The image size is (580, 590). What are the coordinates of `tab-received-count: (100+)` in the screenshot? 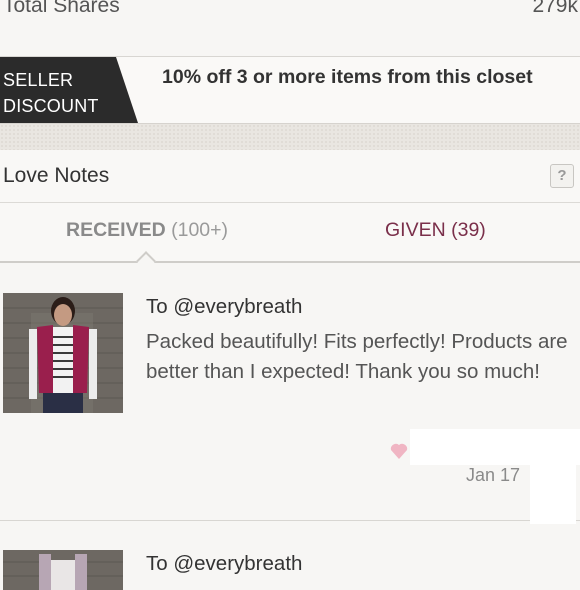 It's located at (200, 230).